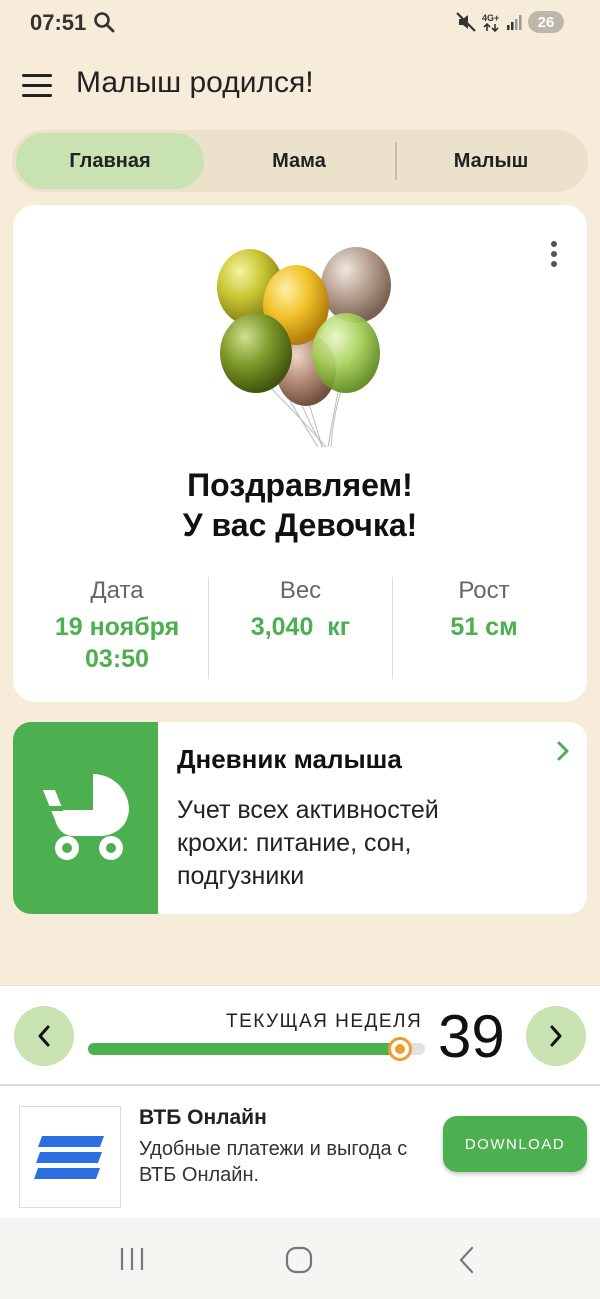 The width and height of the screenshot is (600, 1299). I want to click on search-icon, so click(104, 24).